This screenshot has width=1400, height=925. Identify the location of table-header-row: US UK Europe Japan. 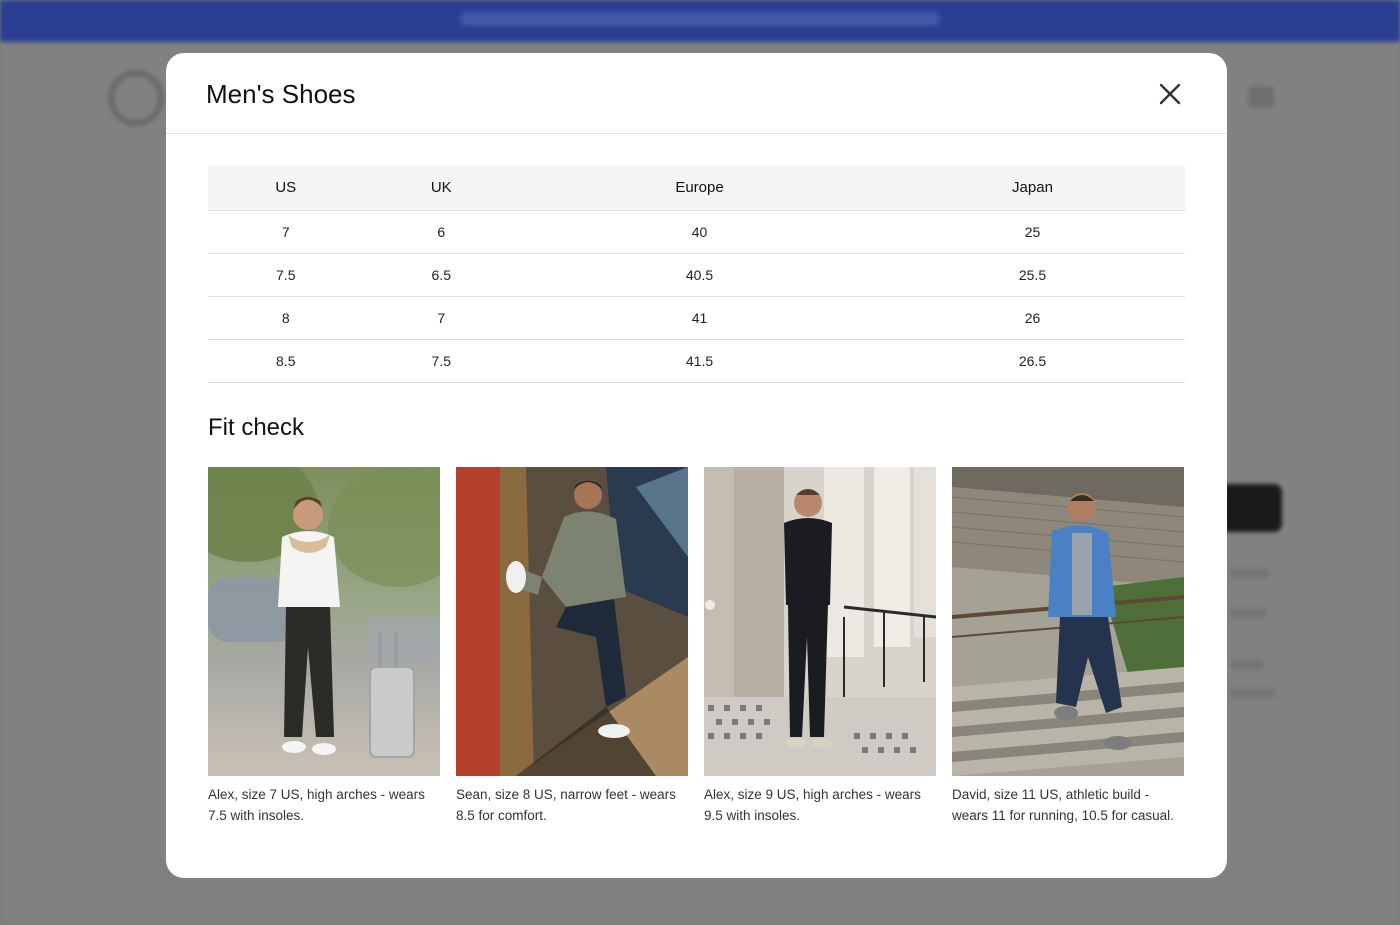
(696, 188).